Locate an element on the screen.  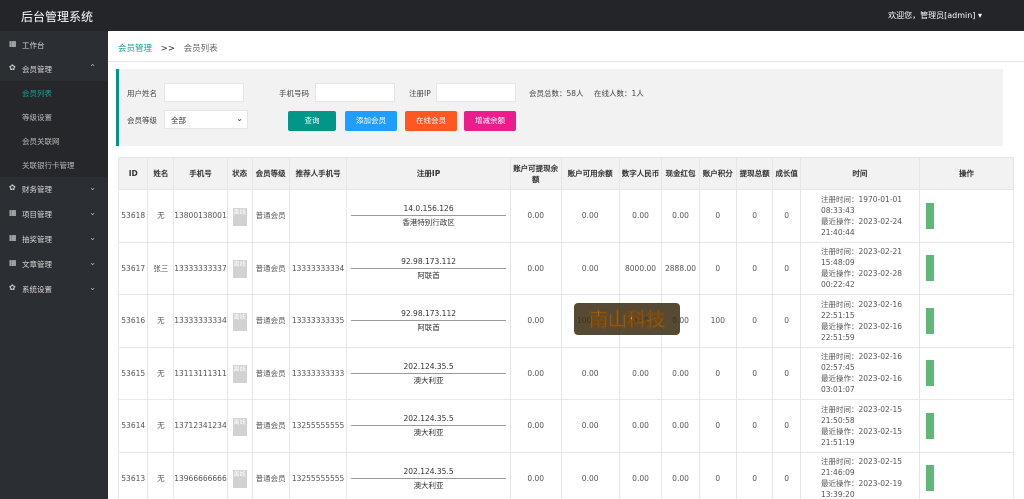
cell-id: 53618 is located at coordinates (133, 216).